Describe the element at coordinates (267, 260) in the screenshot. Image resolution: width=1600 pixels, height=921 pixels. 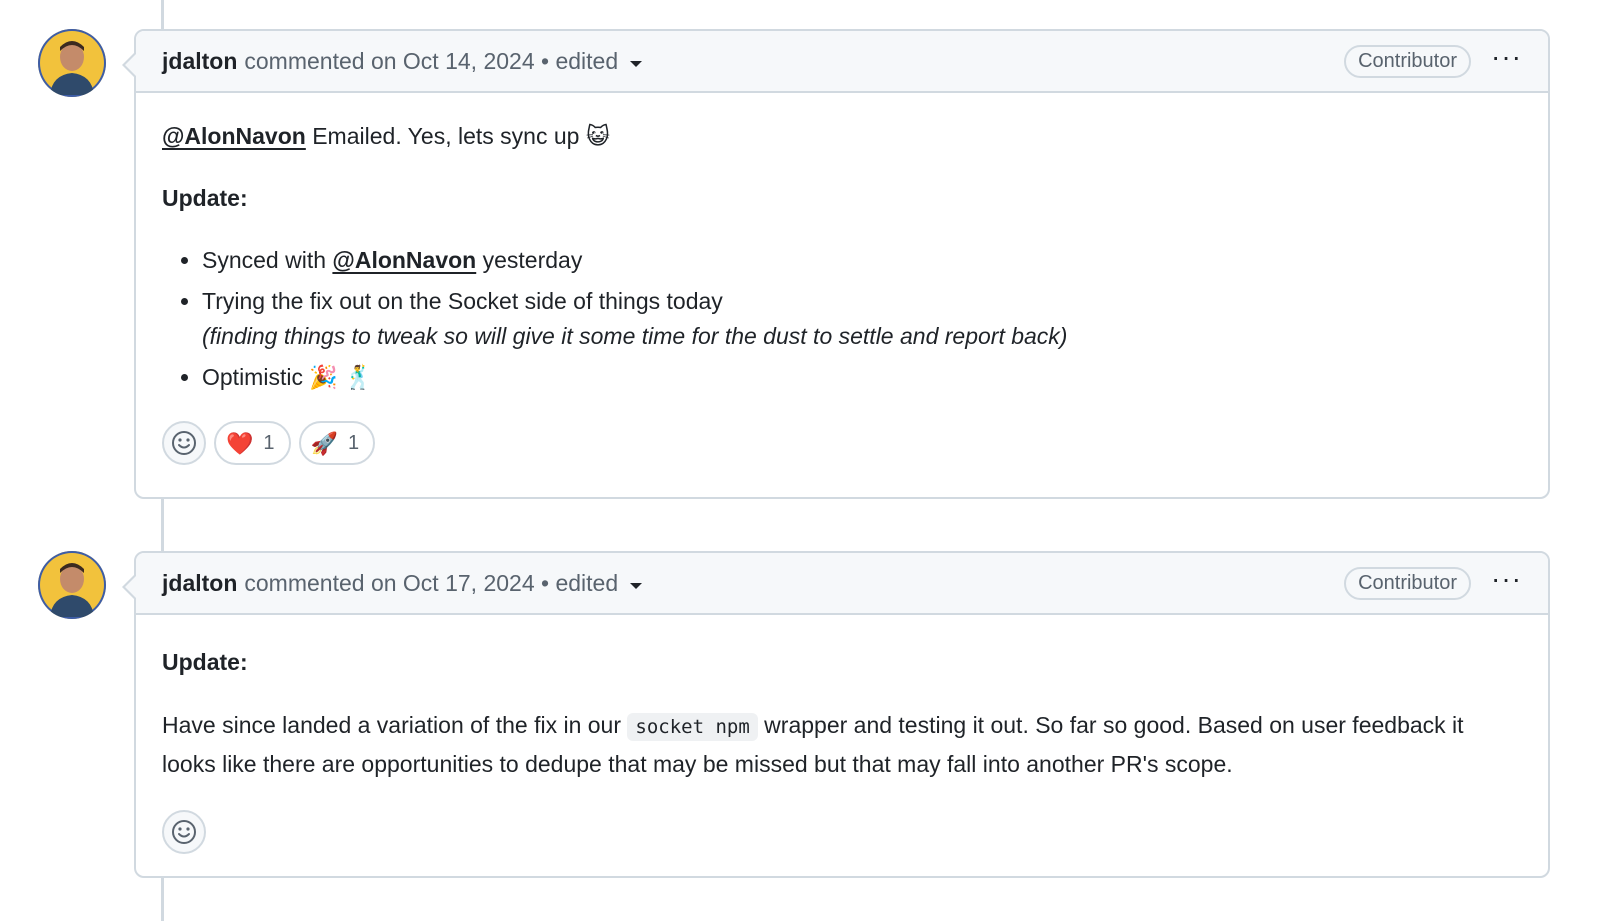
I see `list-item-text: Synced with` at that location.